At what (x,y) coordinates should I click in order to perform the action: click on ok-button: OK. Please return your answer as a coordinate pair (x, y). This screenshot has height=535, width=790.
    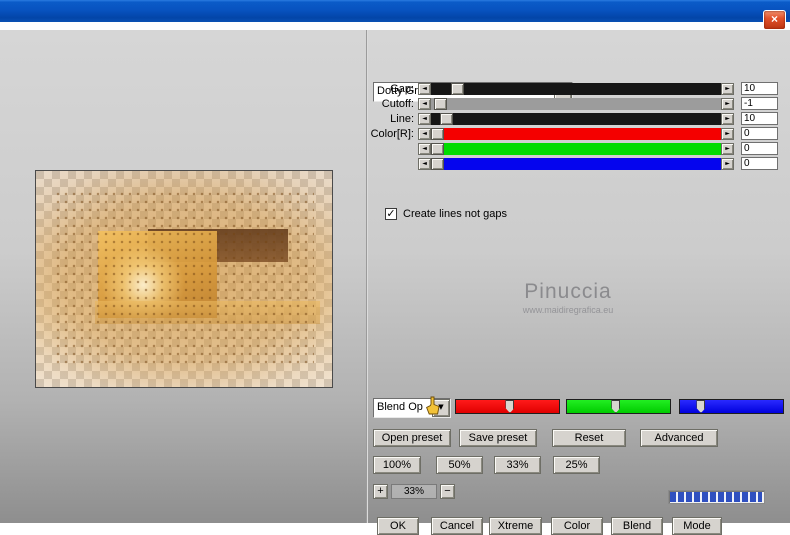
    Looking at the image, I should click on (398, 526).